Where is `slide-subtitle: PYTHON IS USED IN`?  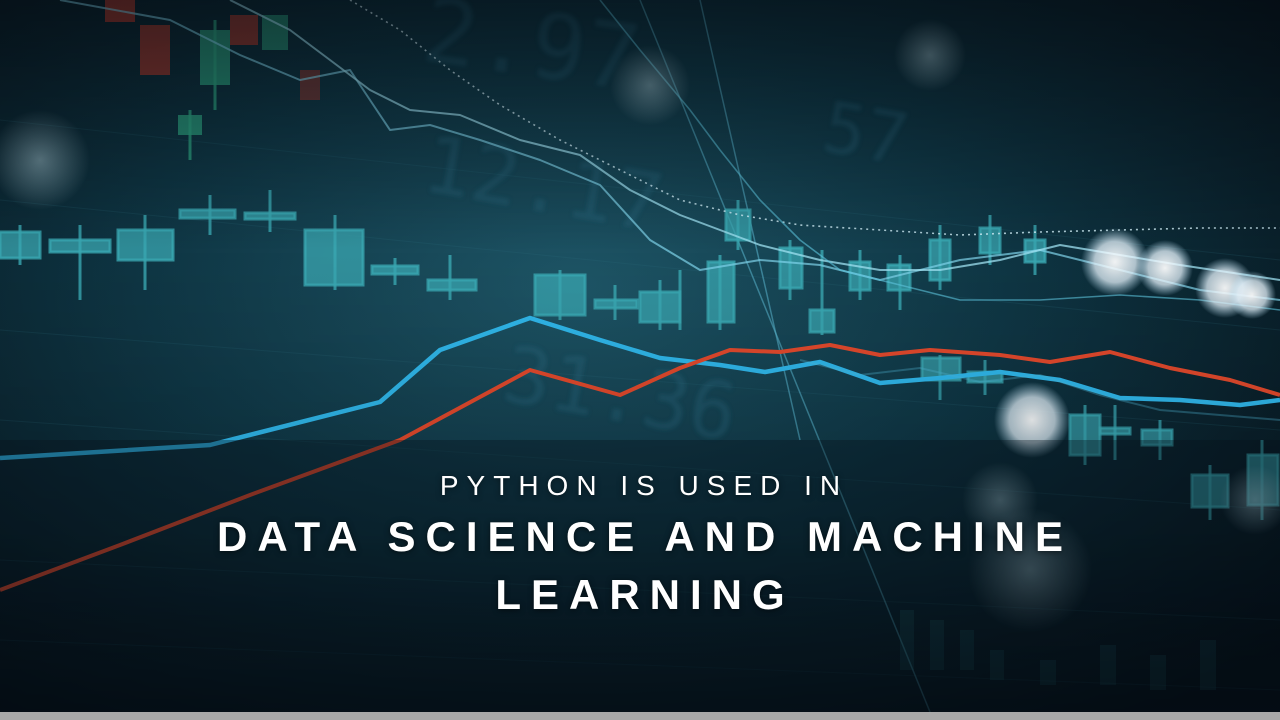
slide-subtitle: PYTHON IS USED IN is located at coordinates (644, 485).